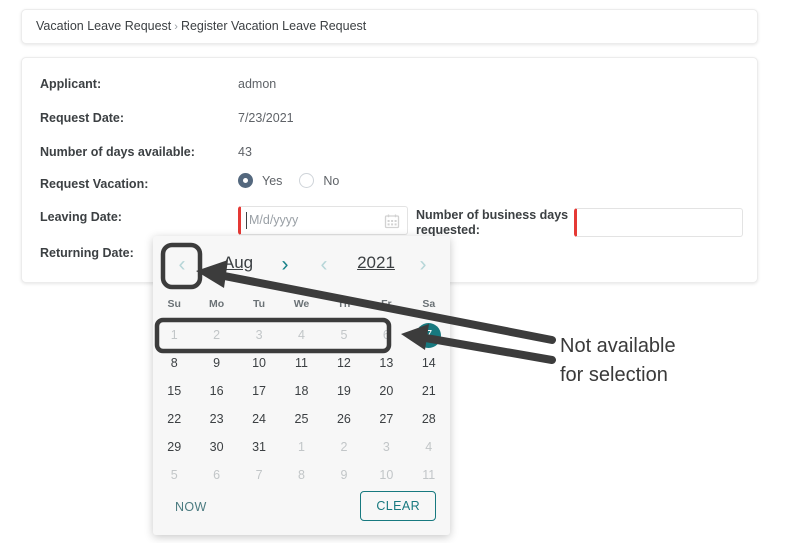 This screenshot has width=789, height=543. What do you see at coordinates (386, 419) in the screenshot?
I see `day-cell: 27` at bounding box center [386, 419].